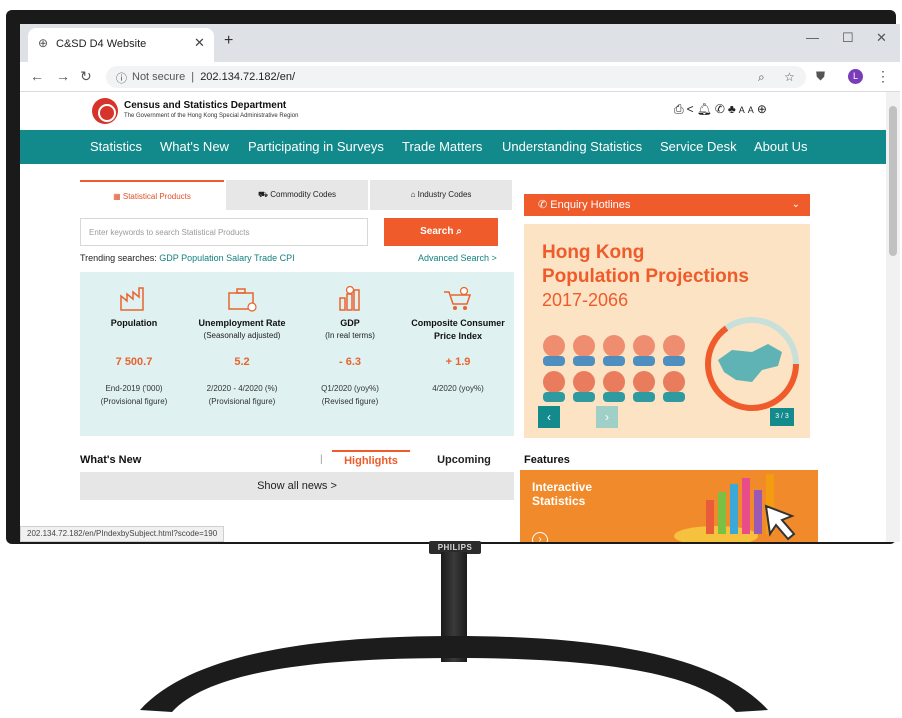  I want to click on stat-period-note: (Revised figure), so click(350, 401).